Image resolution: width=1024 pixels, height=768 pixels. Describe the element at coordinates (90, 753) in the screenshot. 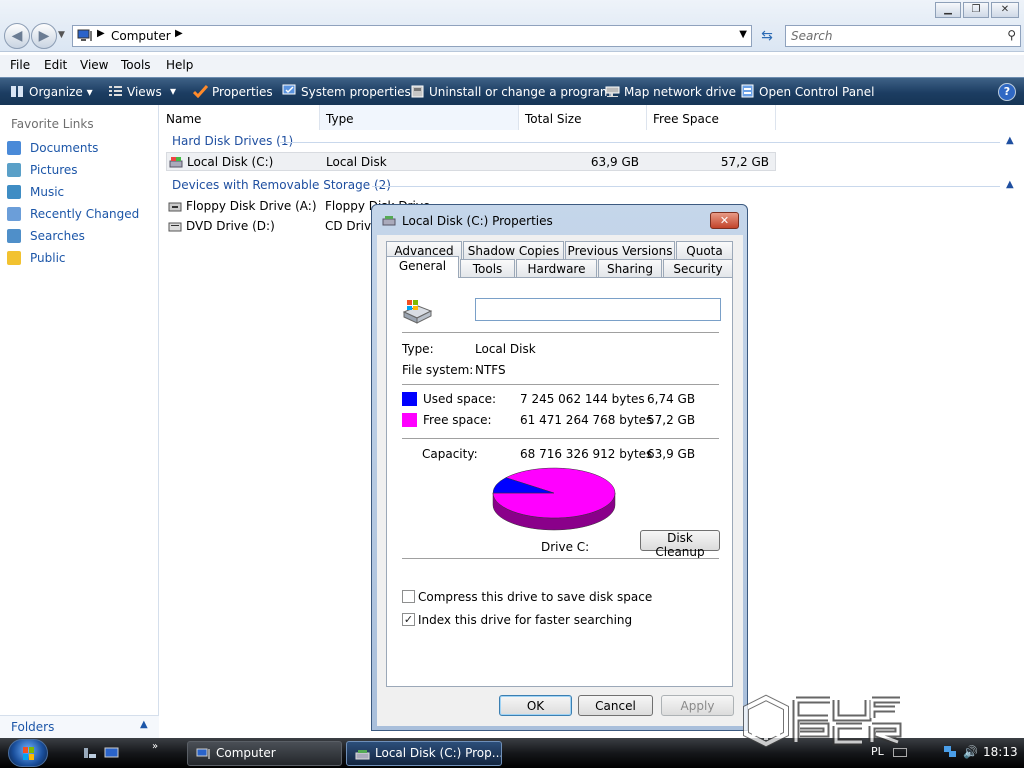

I see `show-desktop-icon` at that location.